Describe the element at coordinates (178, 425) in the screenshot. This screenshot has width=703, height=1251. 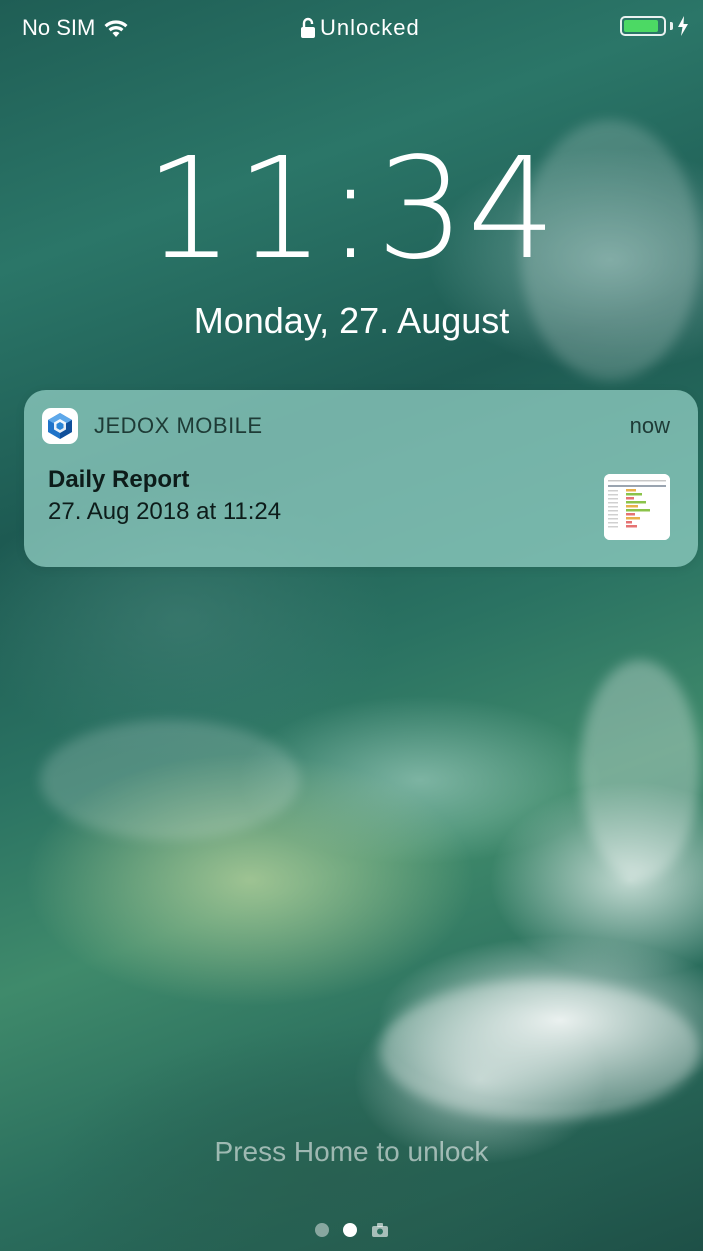
I see `notification-app-name: JEDOX MOBILE` at that location.